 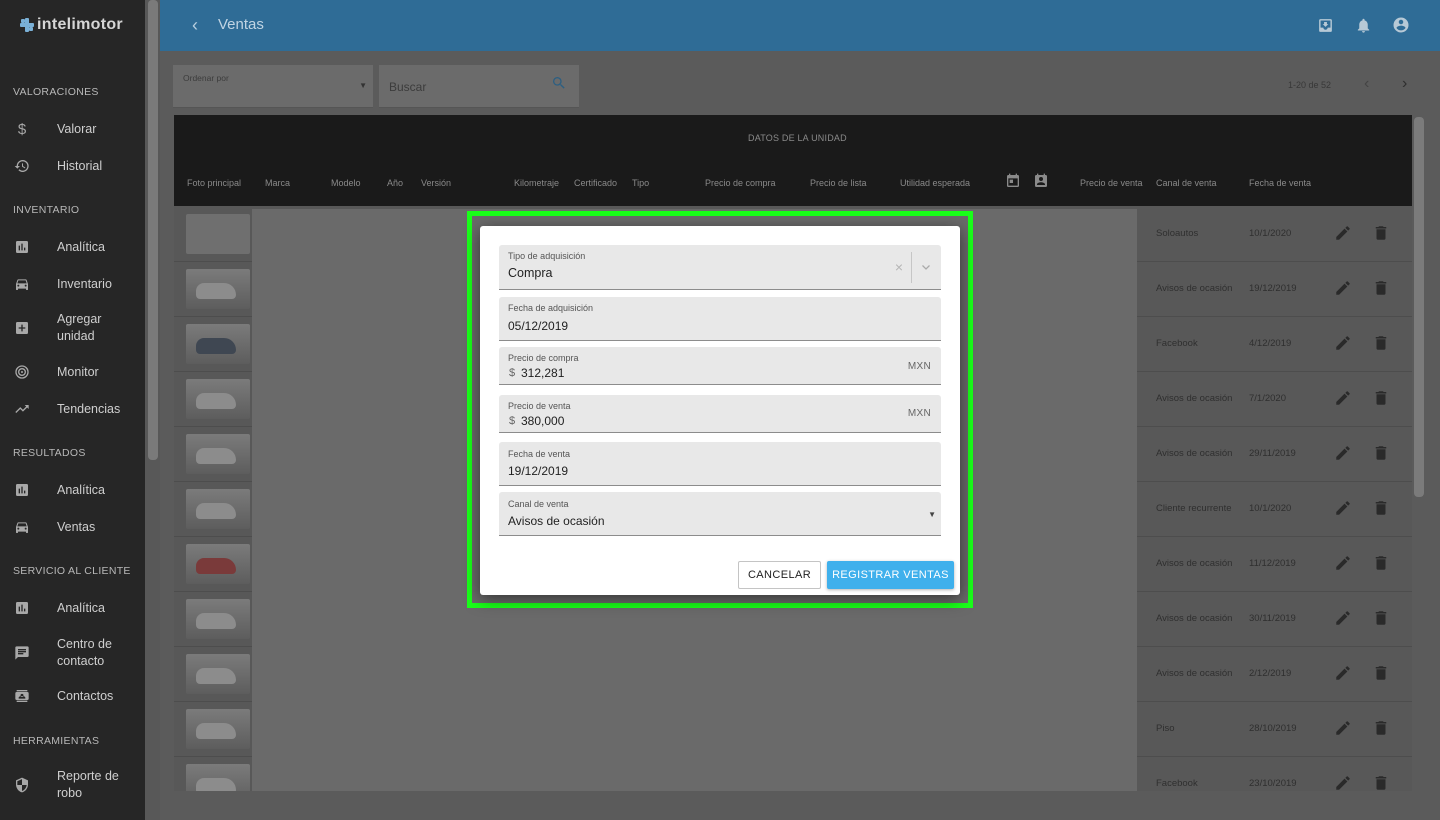 I want to click on sidebar-item-ventas: Ventas, so click(x=78, y=527).